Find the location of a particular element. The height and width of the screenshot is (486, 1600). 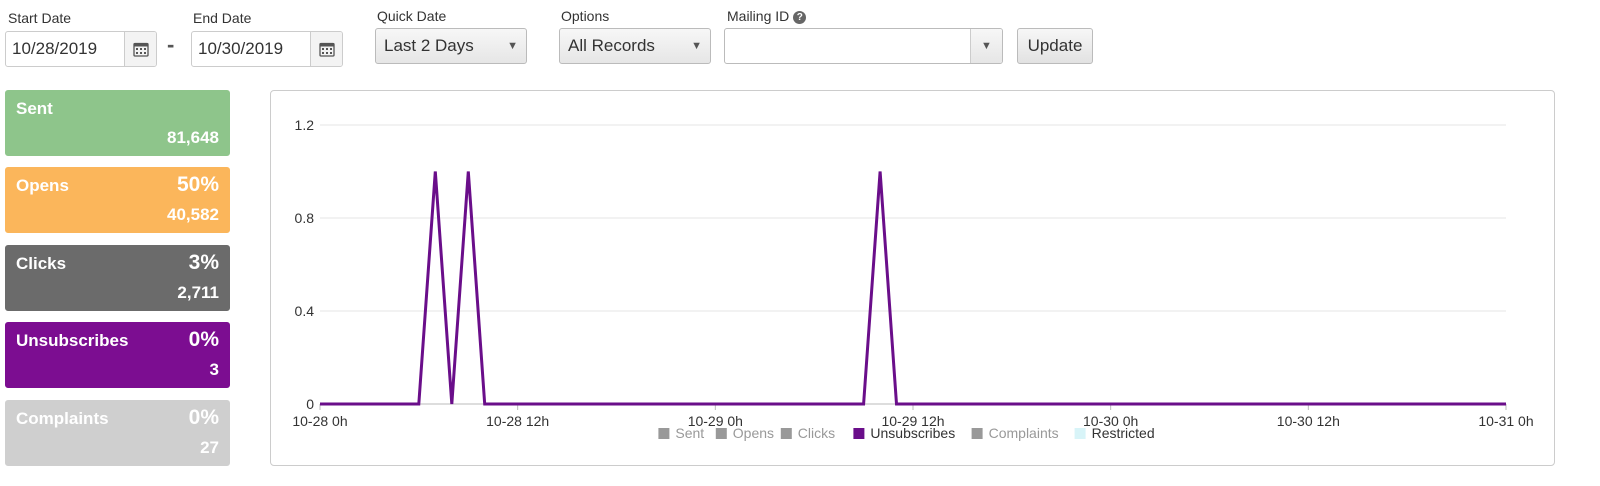

y-tick-label: 0 is located at coordinates (310, 404).